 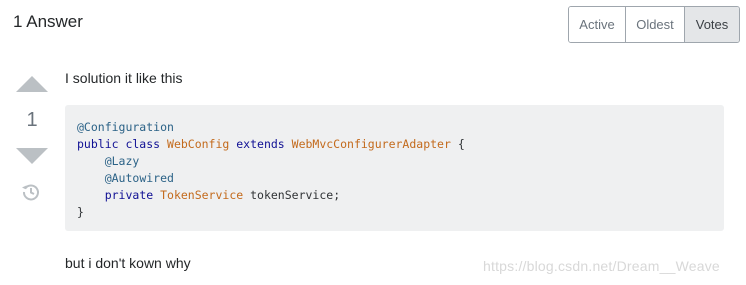 I want to click on tab-votes: Votes, so click(x=712, y=24).